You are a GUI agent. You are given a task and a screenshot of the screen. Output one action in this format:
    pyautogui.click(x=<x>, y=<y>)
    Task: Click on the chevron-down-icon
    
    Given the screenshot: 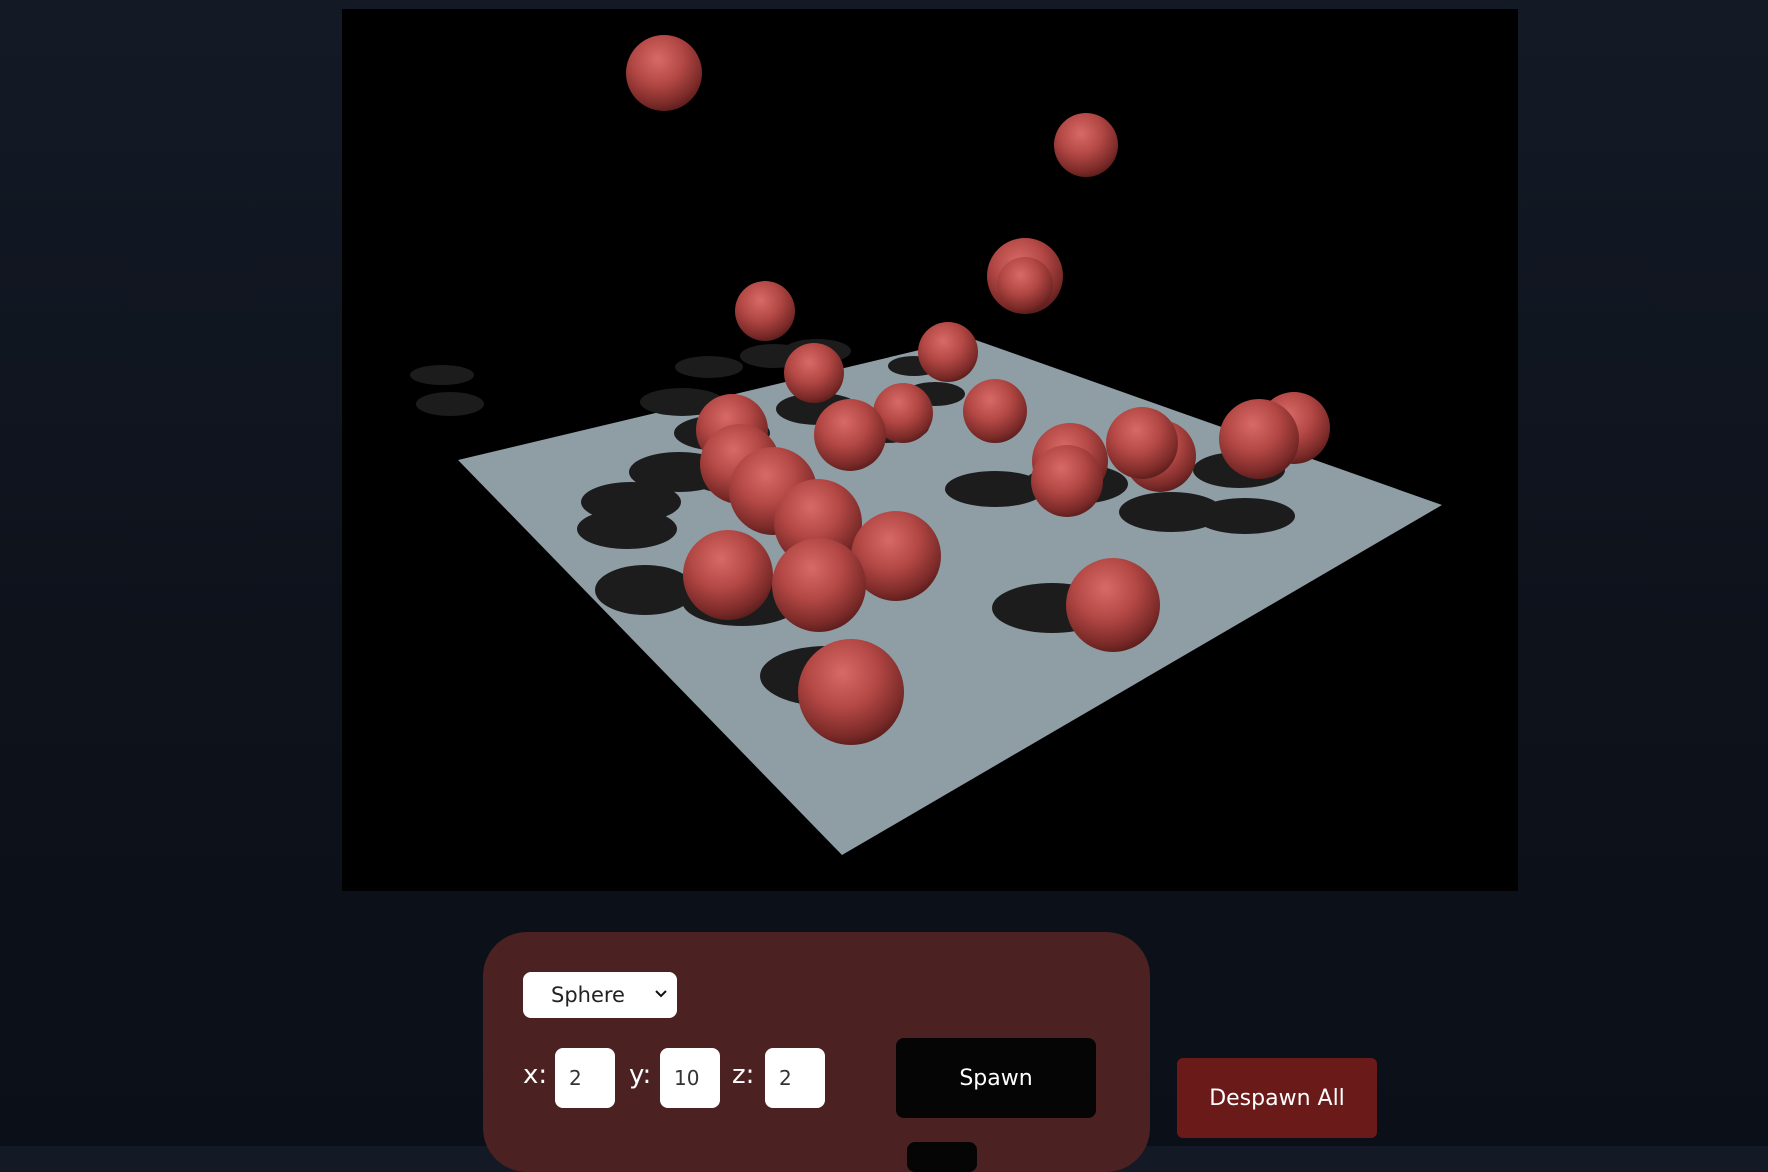 What is the action you would take?
    pyautogui.click(x=661, y=994)
    